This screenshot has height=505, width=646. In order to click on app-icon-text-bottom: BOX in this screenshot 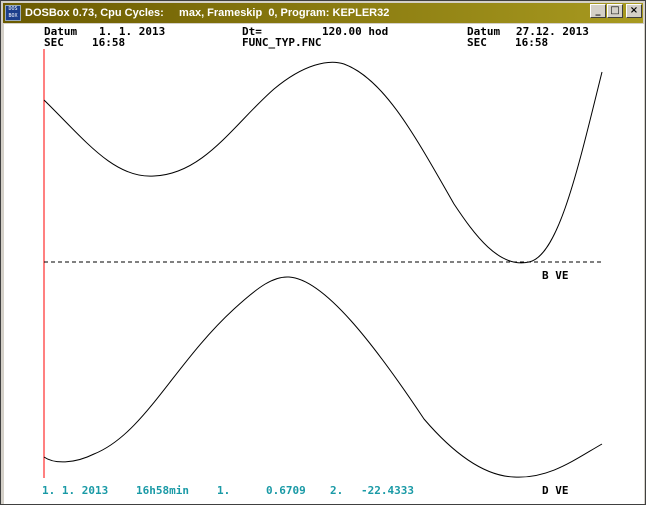, I will do `click(13, 16)`.